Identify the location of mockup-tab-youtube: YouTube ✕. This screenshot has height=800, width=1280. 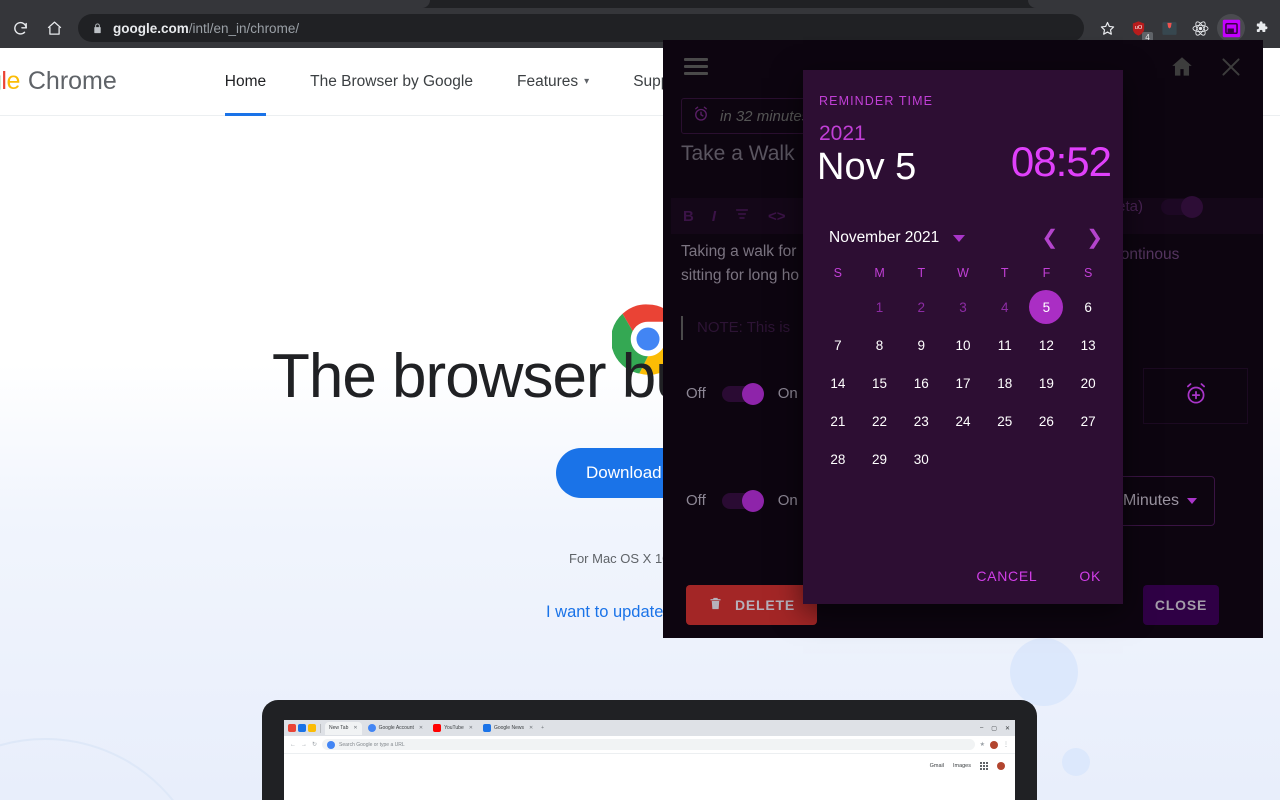
(453, 728).